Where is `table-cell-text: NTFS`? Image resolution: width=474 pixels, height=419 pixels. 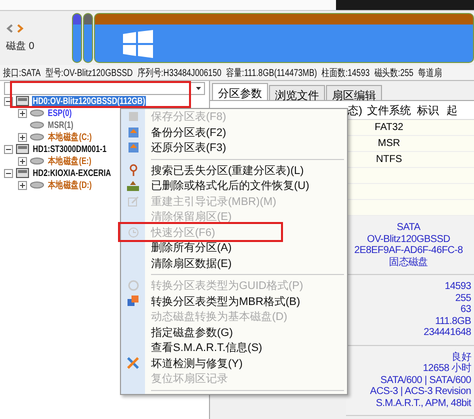 table-cell-text: NTFS is located at coordinates (389, 159).